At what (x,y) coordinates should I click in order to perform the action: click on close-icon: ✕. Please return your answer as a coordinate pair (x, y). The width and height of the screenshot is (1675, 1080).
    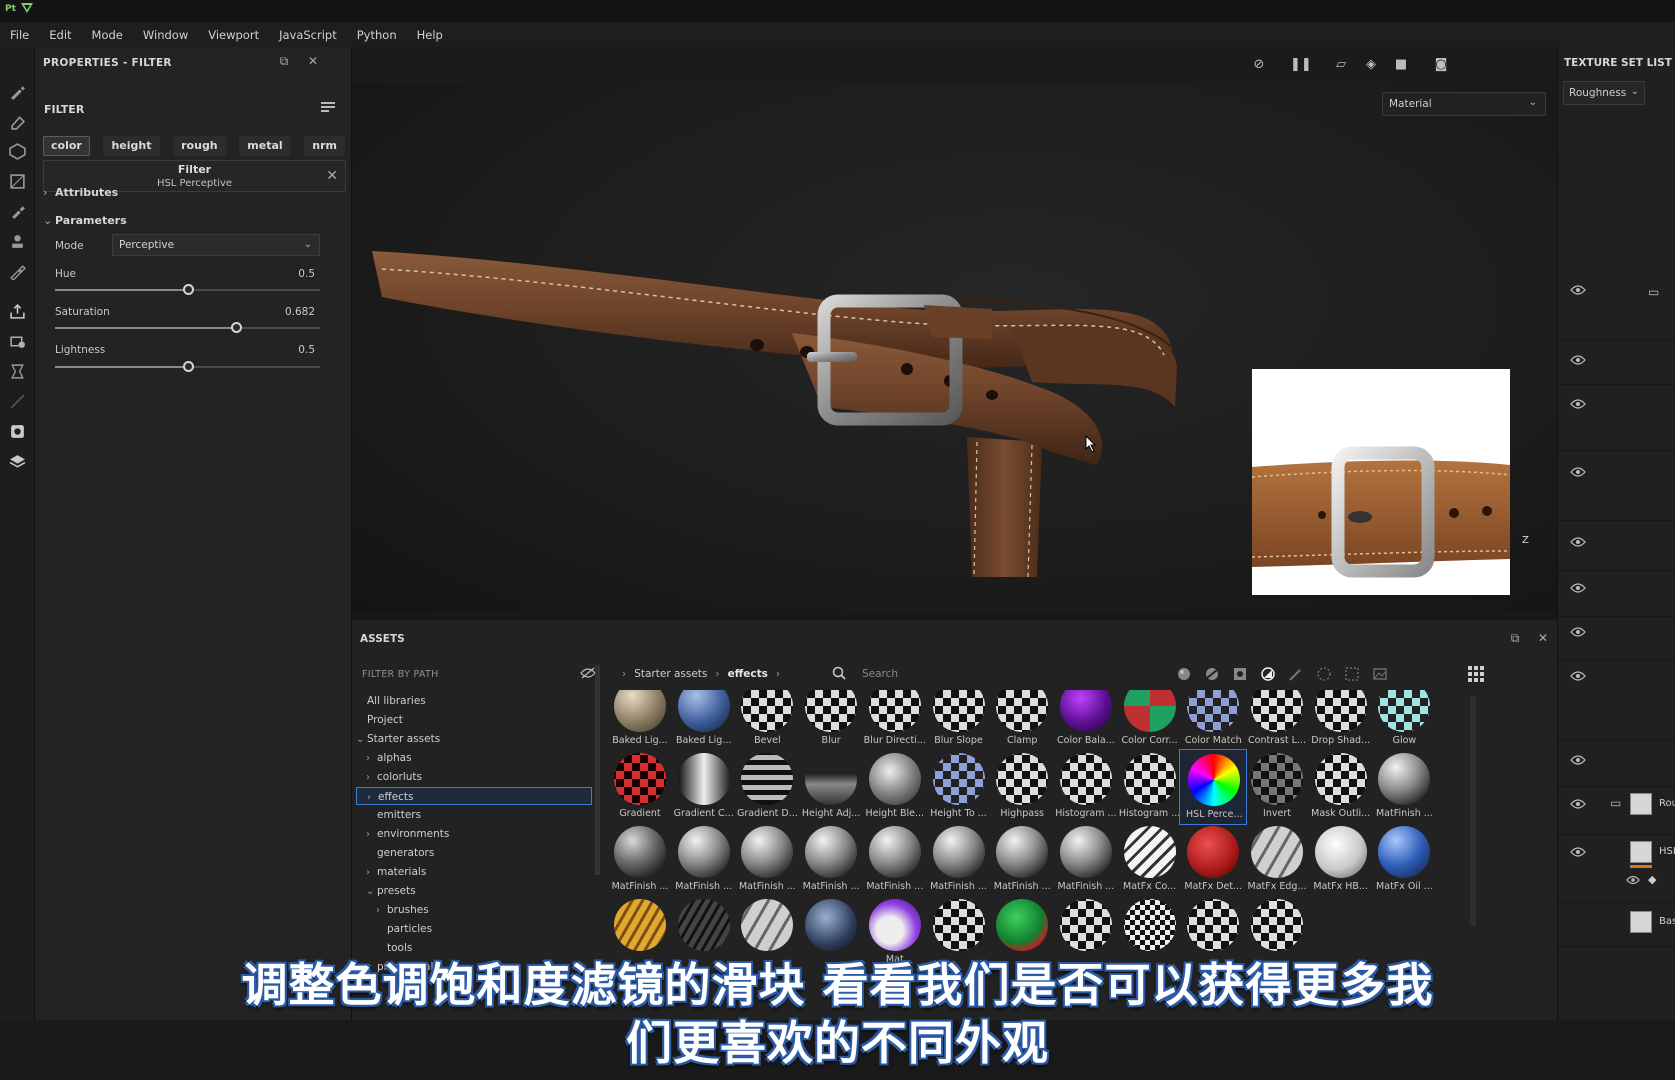
    Looking at the image, I should click on (1543, 638).